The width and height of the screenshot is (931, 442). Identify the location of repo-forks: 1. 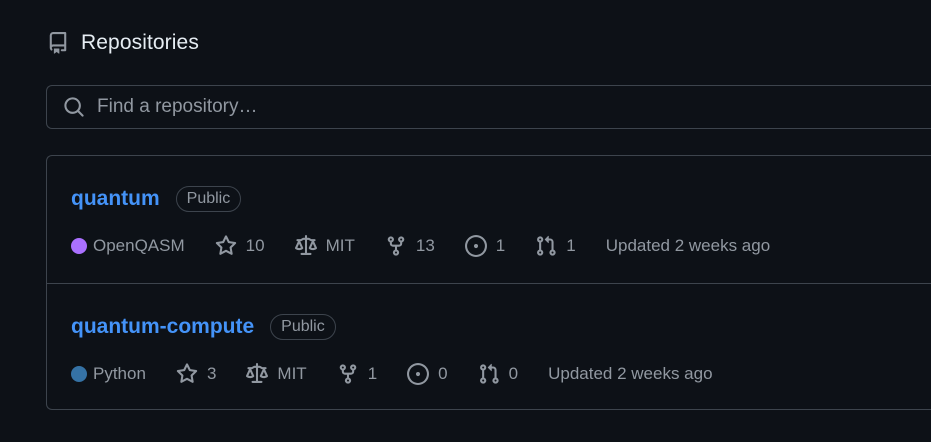
(357, 374).